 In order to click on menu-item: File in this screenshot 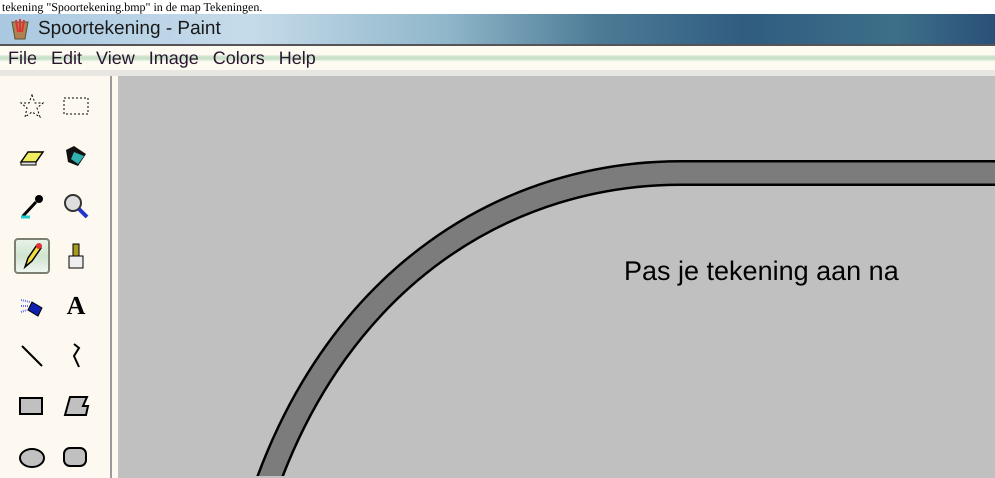, I will do `click(24, 58)`.